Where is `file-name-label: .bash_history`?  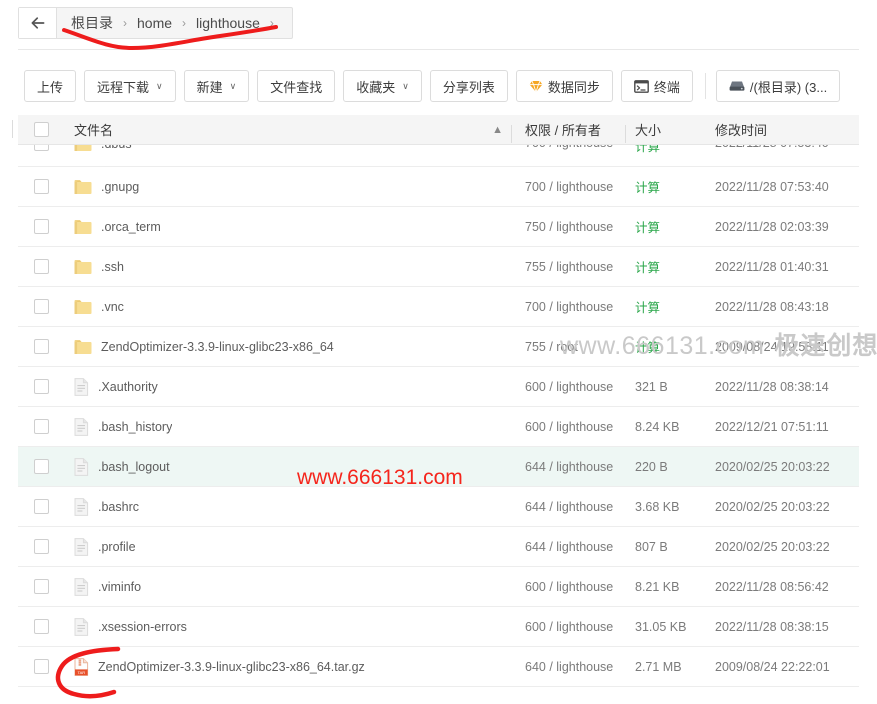 file-name-label: .bash_history is located at coordinates (135, 427).